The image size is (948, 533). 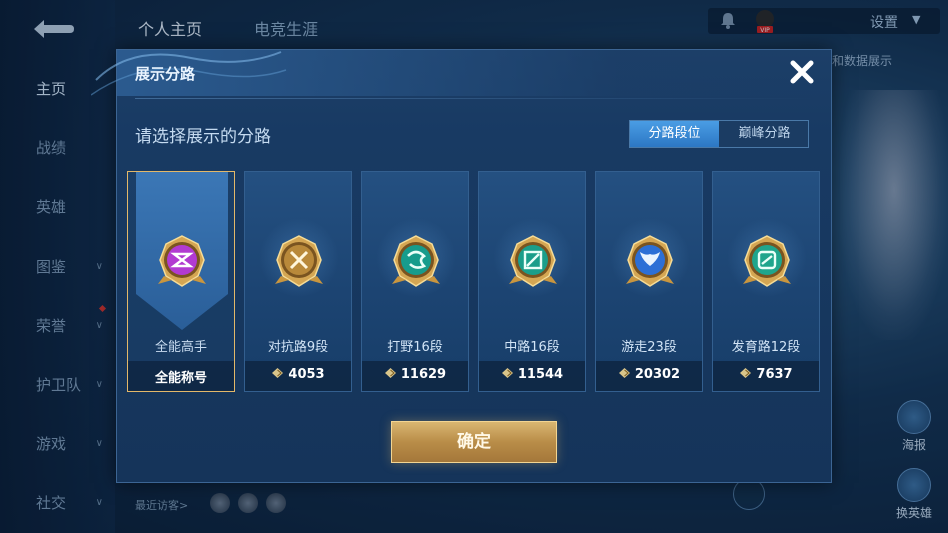 I want to click on lane-card: 发育路12段 7637, so click(x=766, y=281).